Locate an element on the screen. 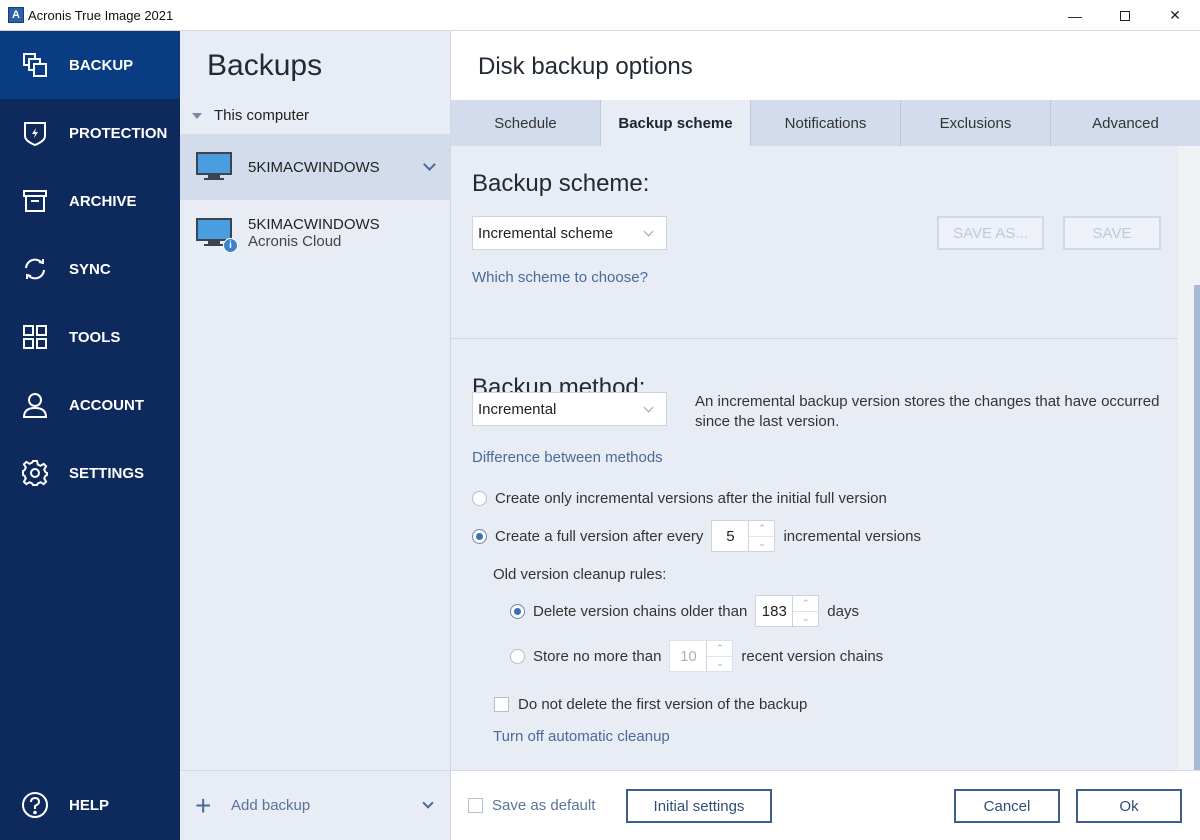 This screenshot has width=1200, height=840. app-logo-icon: A is located at coordinates (16, 15).